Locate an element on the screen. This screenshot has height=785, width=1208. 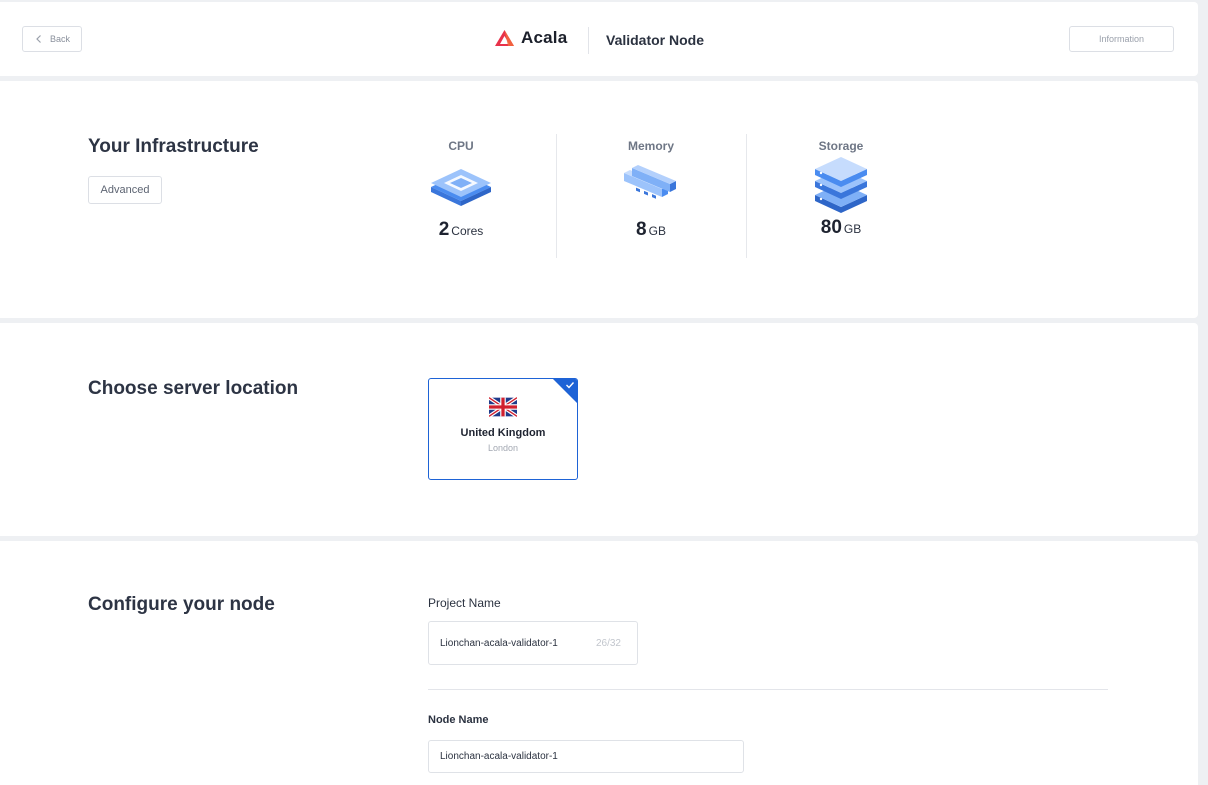
spec-memory: Memory 8 GB is located at coordinates (651, 196).